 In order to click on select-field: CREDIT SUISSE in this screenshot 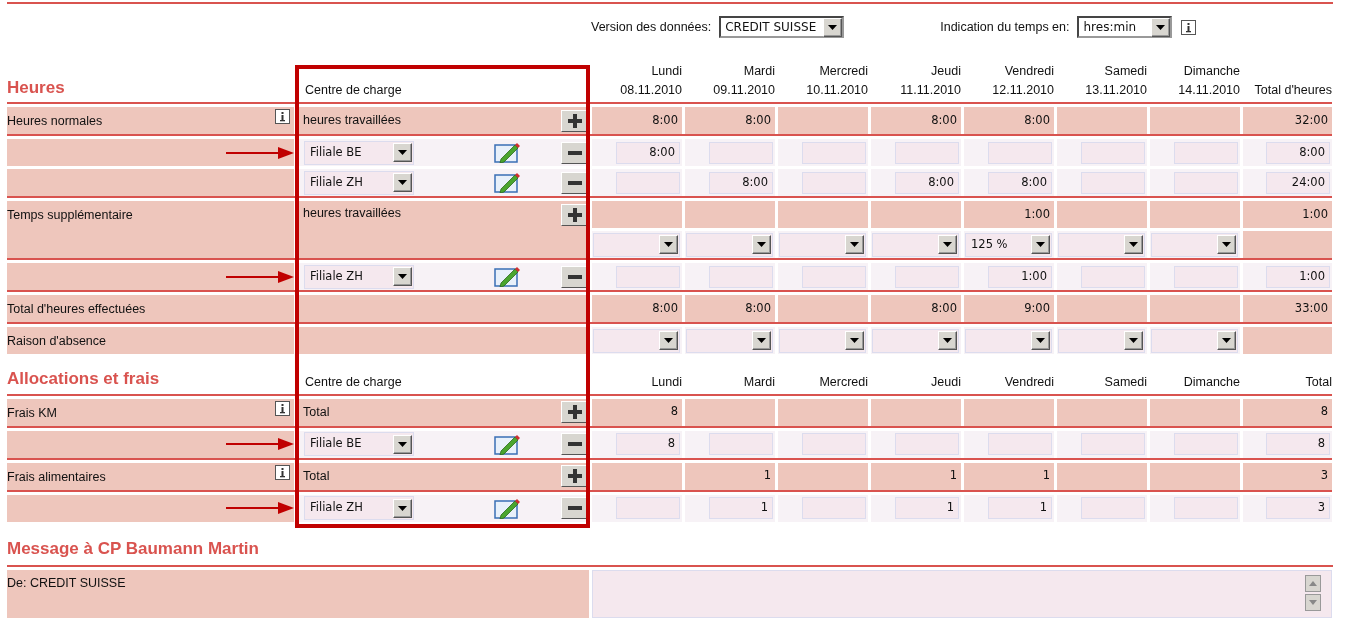, I will do `click(782, 27)`.